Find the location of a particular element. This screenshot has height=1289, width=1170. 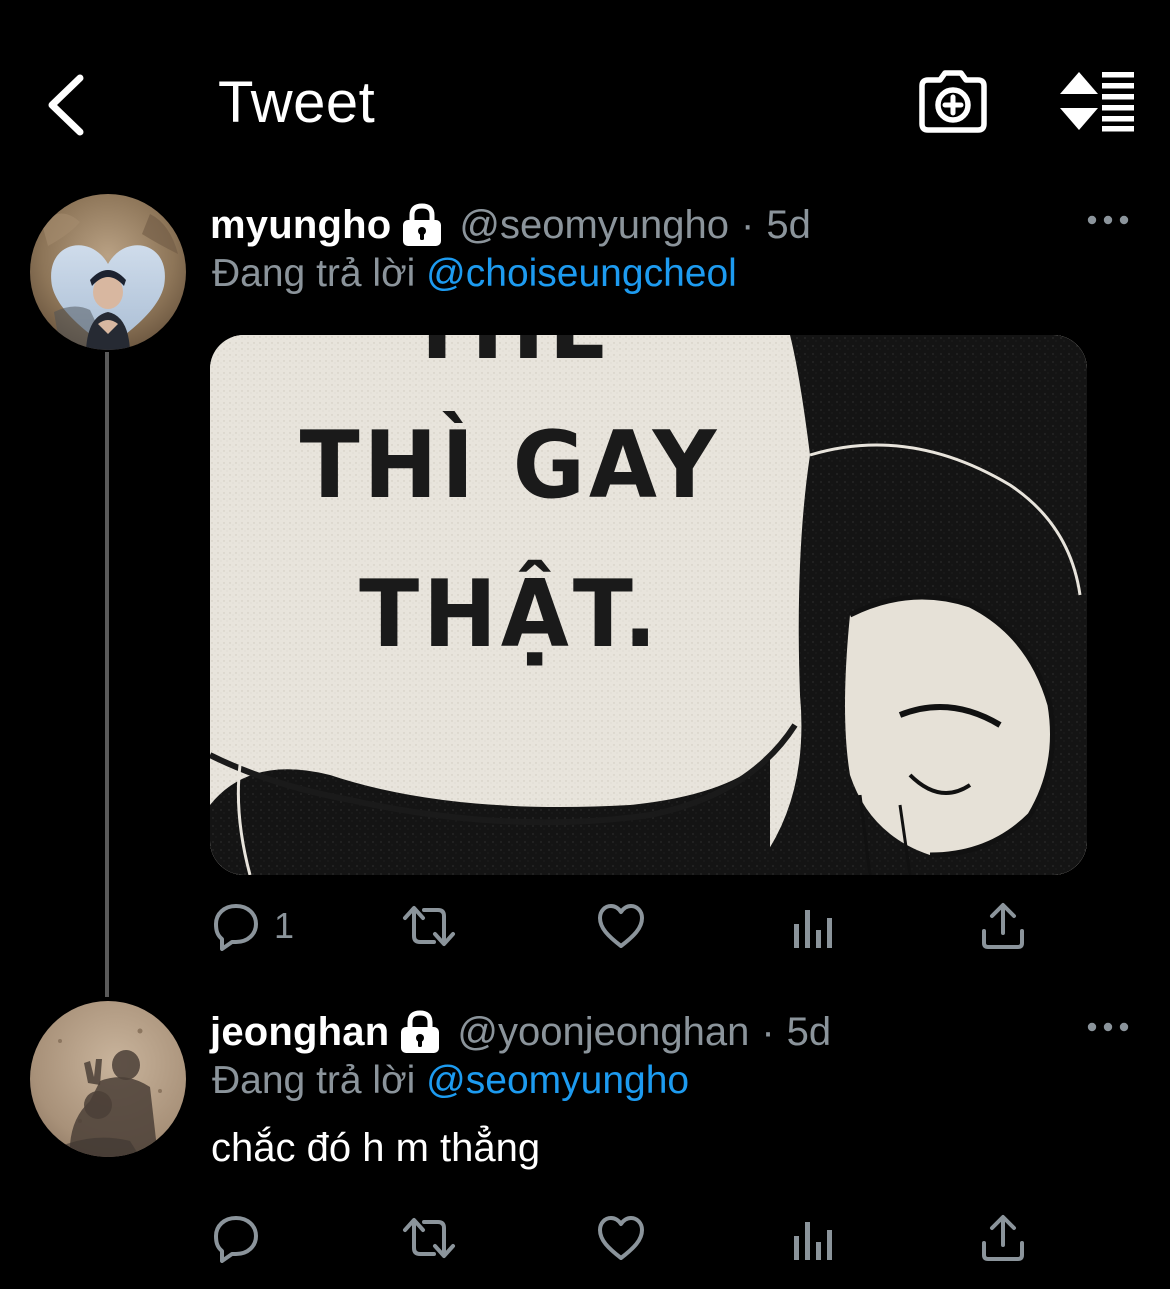

camera-button is located at coordinates (953, 102).